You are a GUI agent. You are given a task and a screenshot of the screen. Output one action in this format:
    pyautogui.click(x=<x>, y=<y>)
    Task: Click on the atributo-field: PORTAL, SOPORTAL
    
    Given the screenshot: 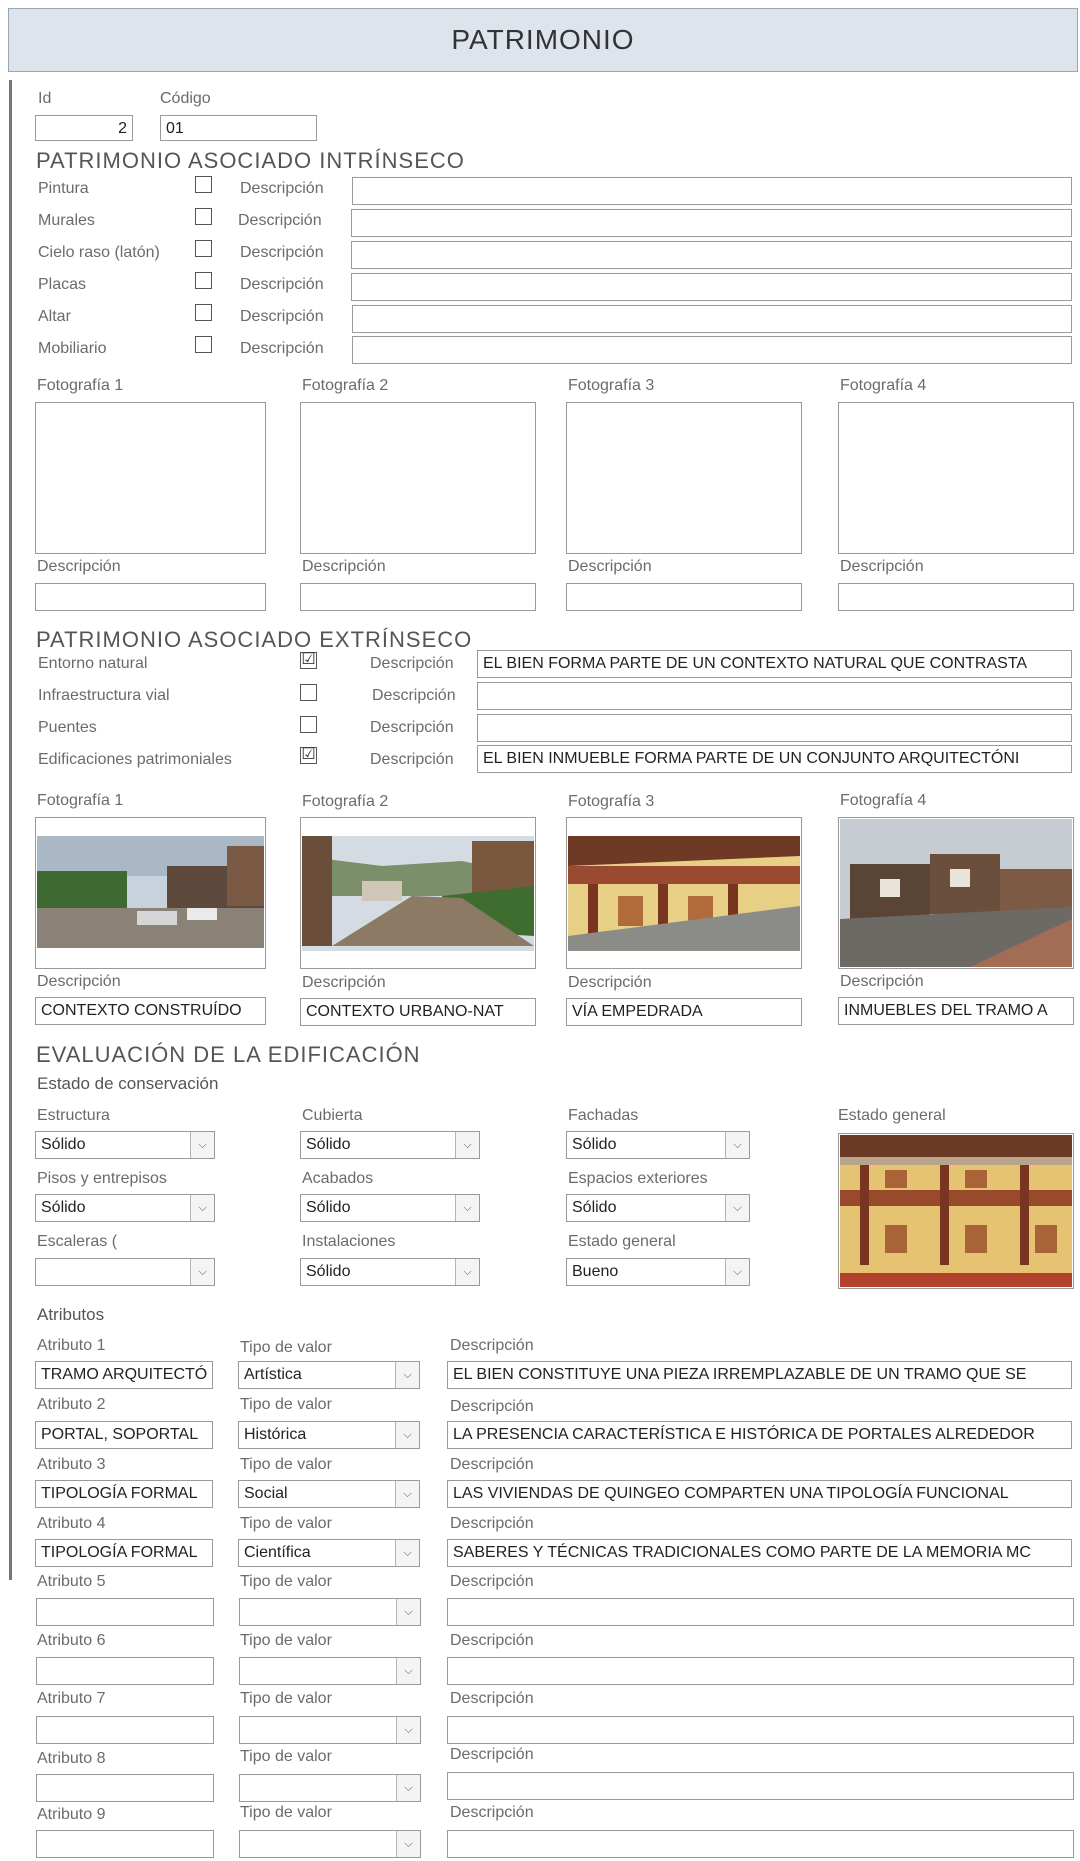 What is the action you would take?
    pyautogui.click(x=124, y=1435)
    